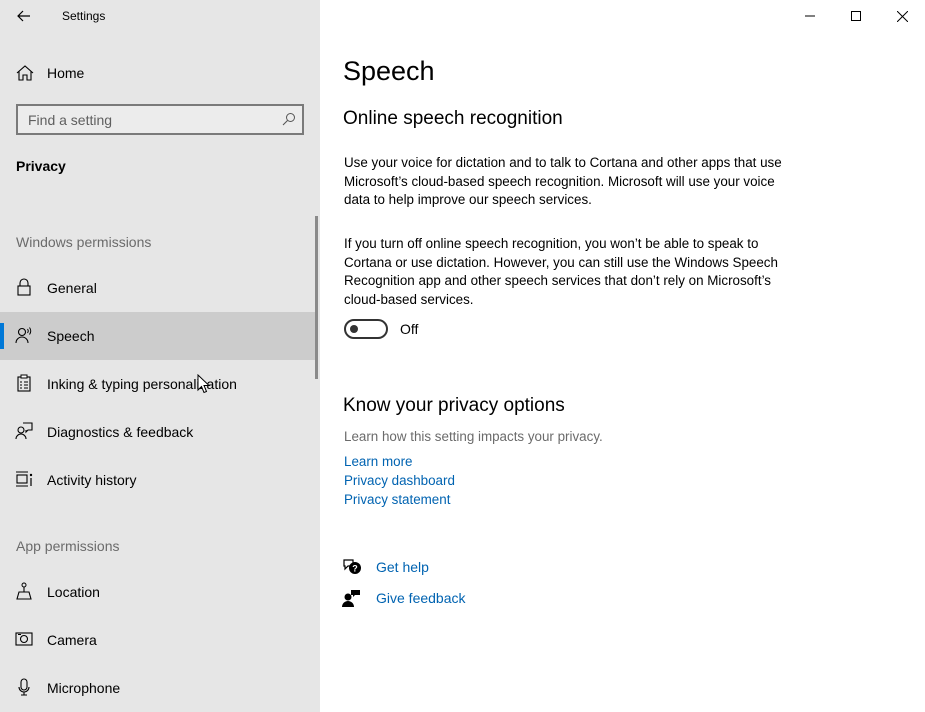  I want to click on search-box, so click(160, 119).